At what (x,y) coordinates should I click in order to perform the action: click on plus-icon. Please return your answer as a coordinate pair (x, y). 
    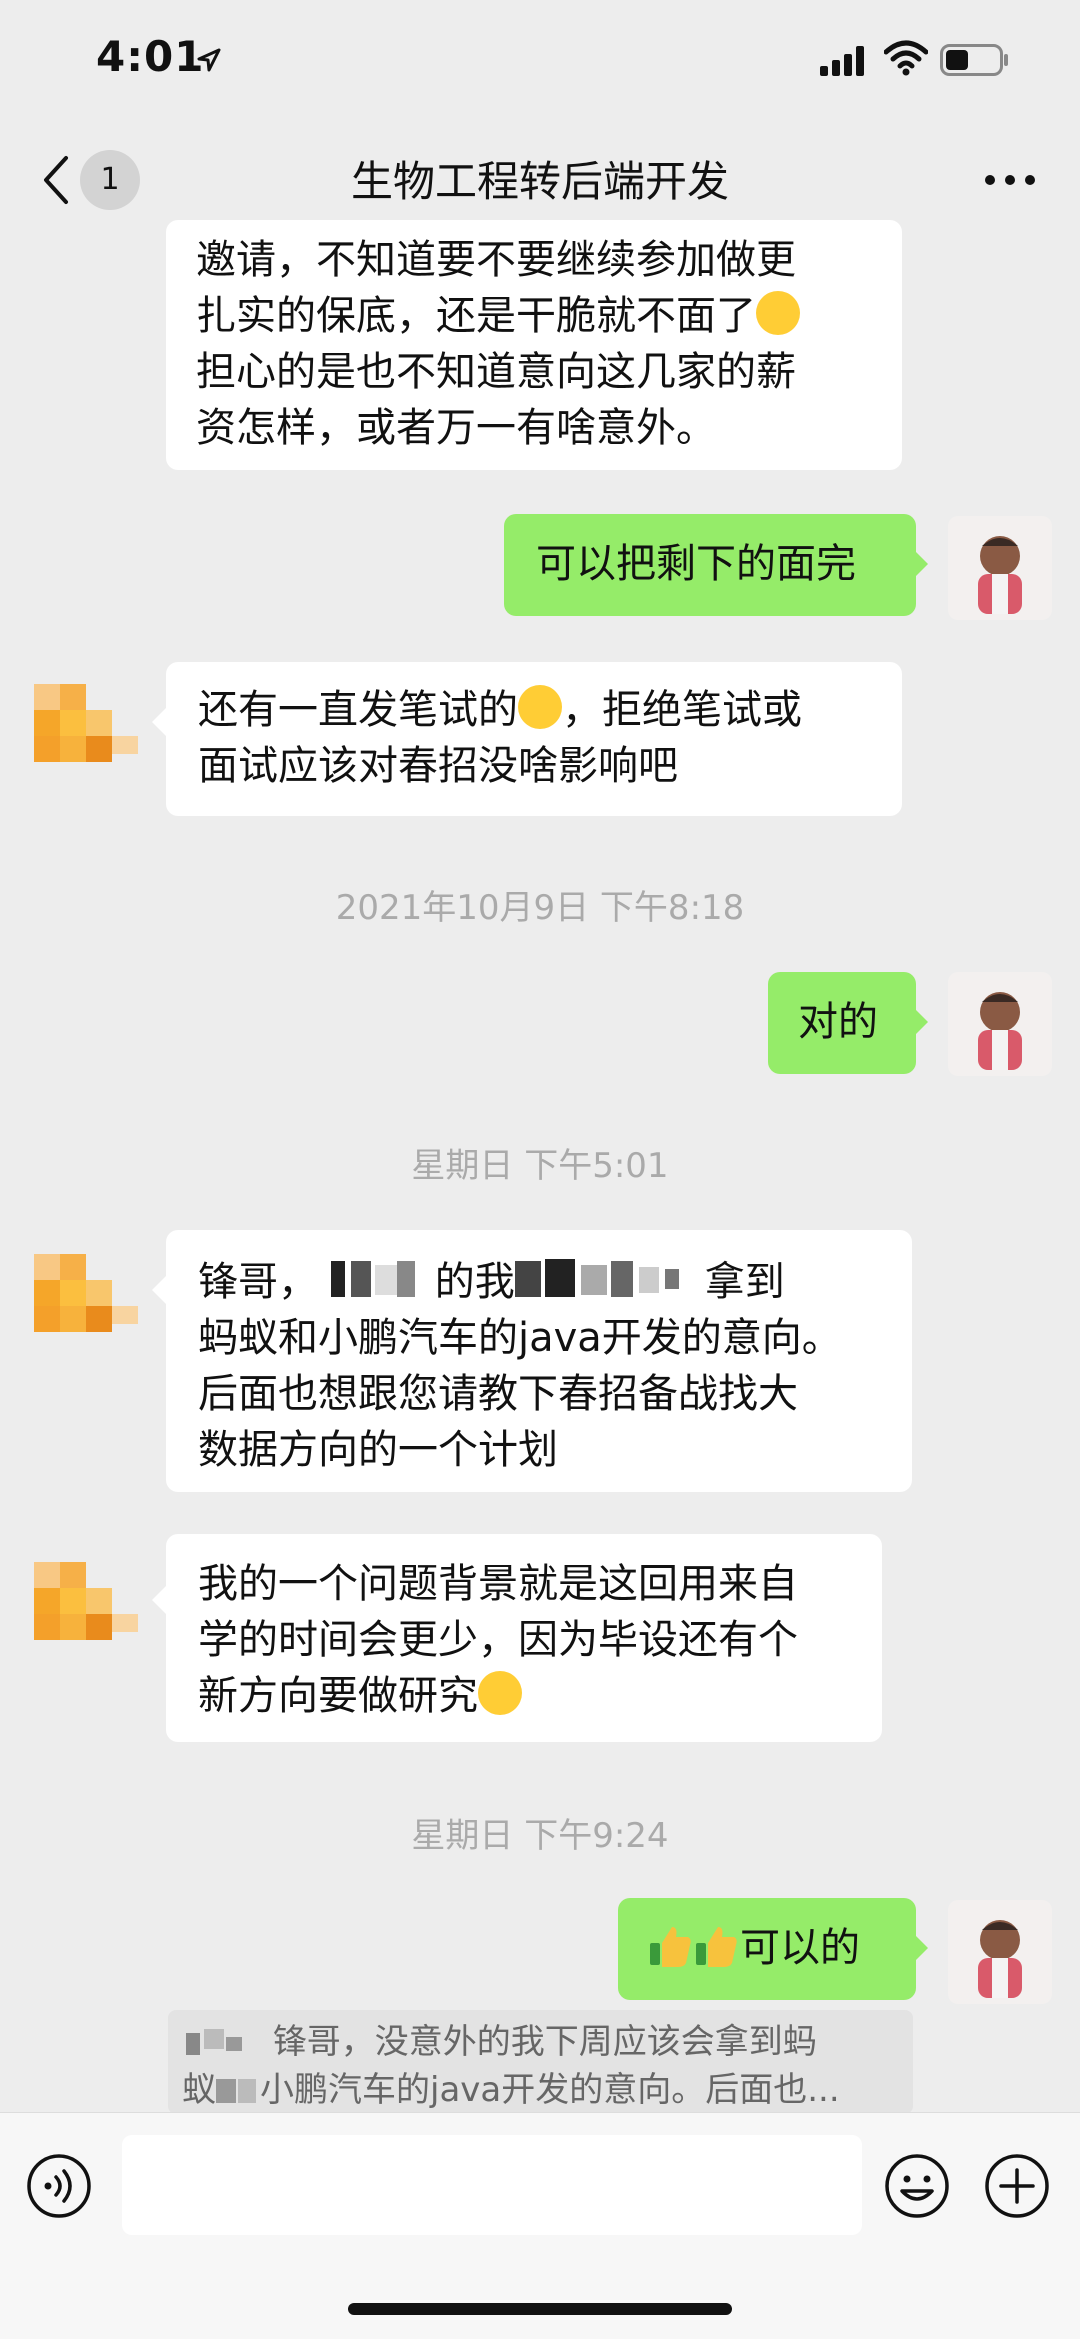
    Looking at the image, I should click on (1017, 2186).